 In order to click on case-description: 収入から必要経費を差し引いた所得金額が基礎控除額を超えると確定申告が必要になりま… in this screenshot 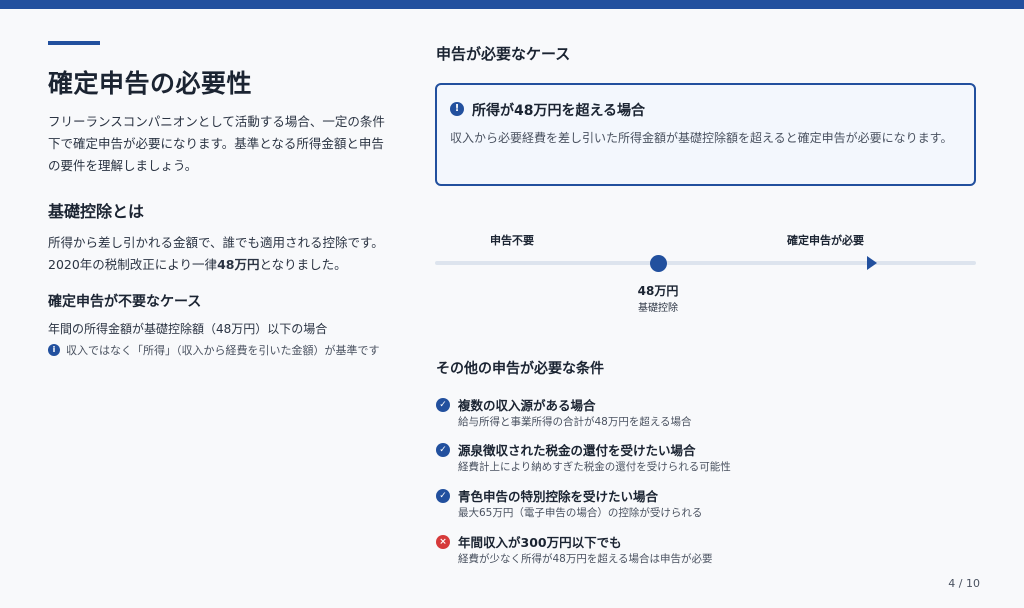, I will do `click(701, 138)`.